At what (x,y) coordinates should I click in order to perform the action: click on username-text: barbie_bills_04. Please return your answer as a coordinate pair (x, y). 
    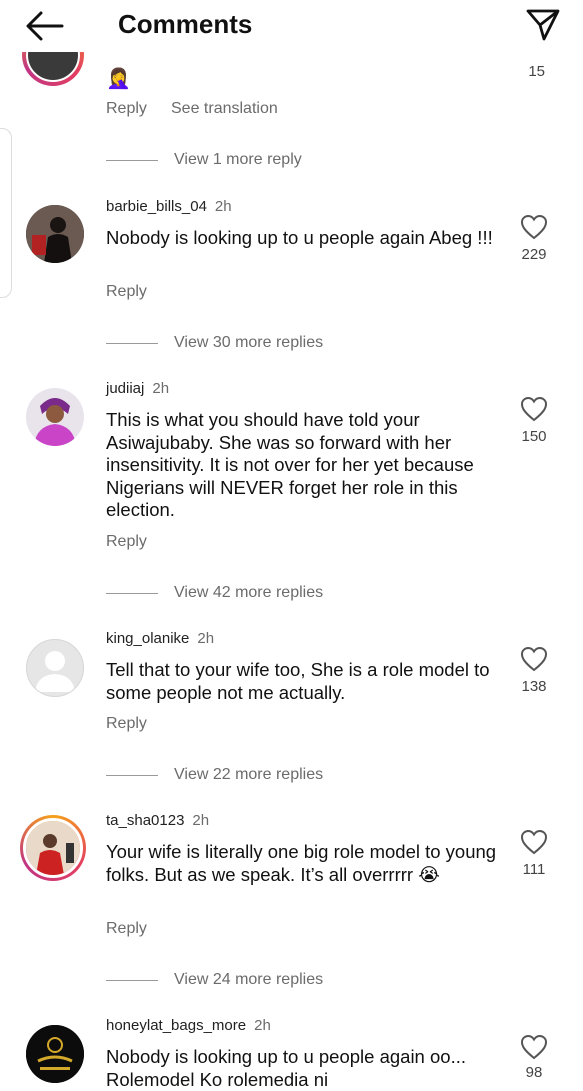
    Looking at the image, I should click on (156, 206).